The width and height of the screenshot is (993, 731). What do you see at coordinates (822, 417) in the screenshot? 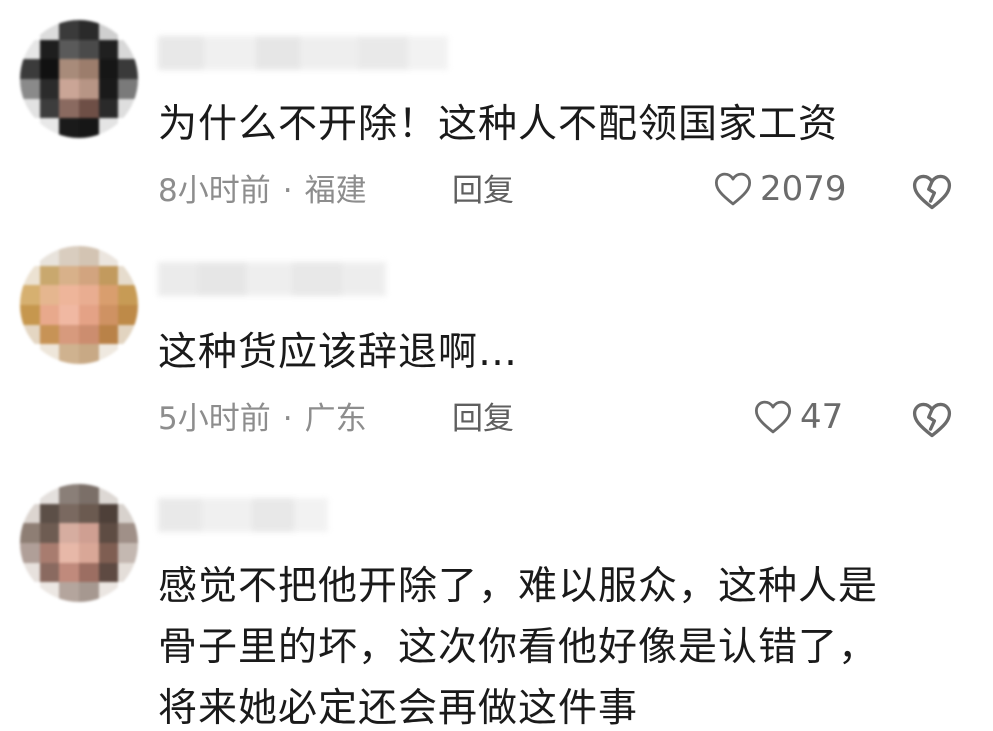
I see `like-count: 47` at bounding box center [822, 417].